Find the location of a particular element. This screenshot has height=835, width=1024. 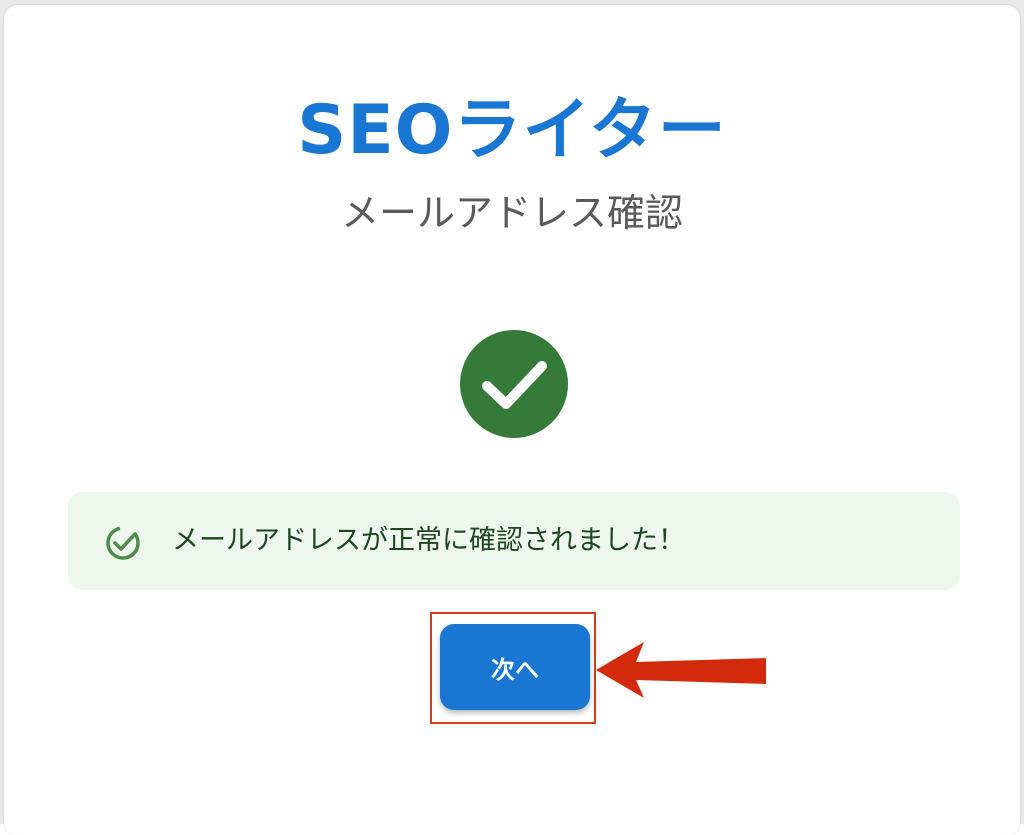

page-title: メールアドレス確認 is located at coordinates (511, 213).